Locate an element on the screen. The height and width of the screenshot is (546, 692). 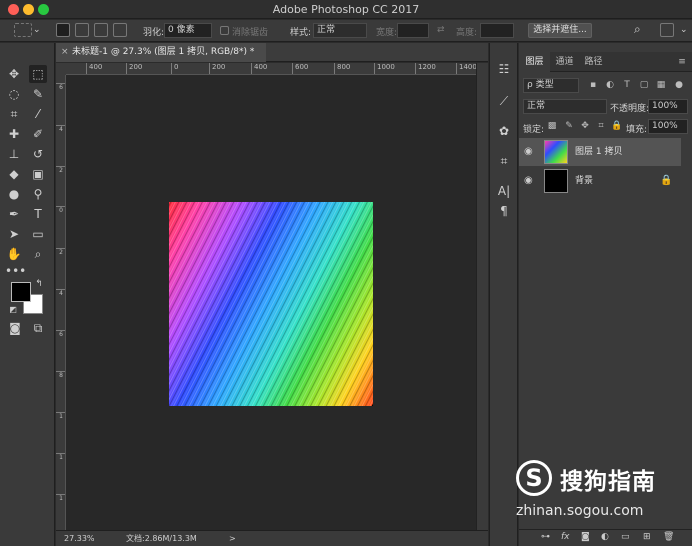
ruler-tick: 400 is located at coordinates (259, 68).